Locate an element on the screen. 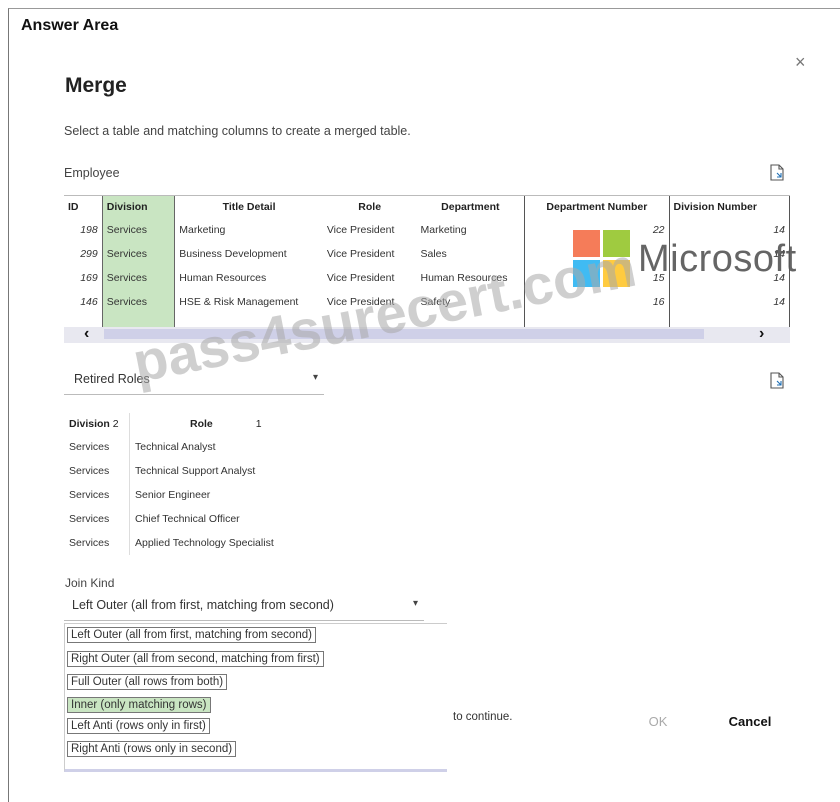  option-left-anti: Left Anti (rows only in first) is located at coordinates (138, 726).